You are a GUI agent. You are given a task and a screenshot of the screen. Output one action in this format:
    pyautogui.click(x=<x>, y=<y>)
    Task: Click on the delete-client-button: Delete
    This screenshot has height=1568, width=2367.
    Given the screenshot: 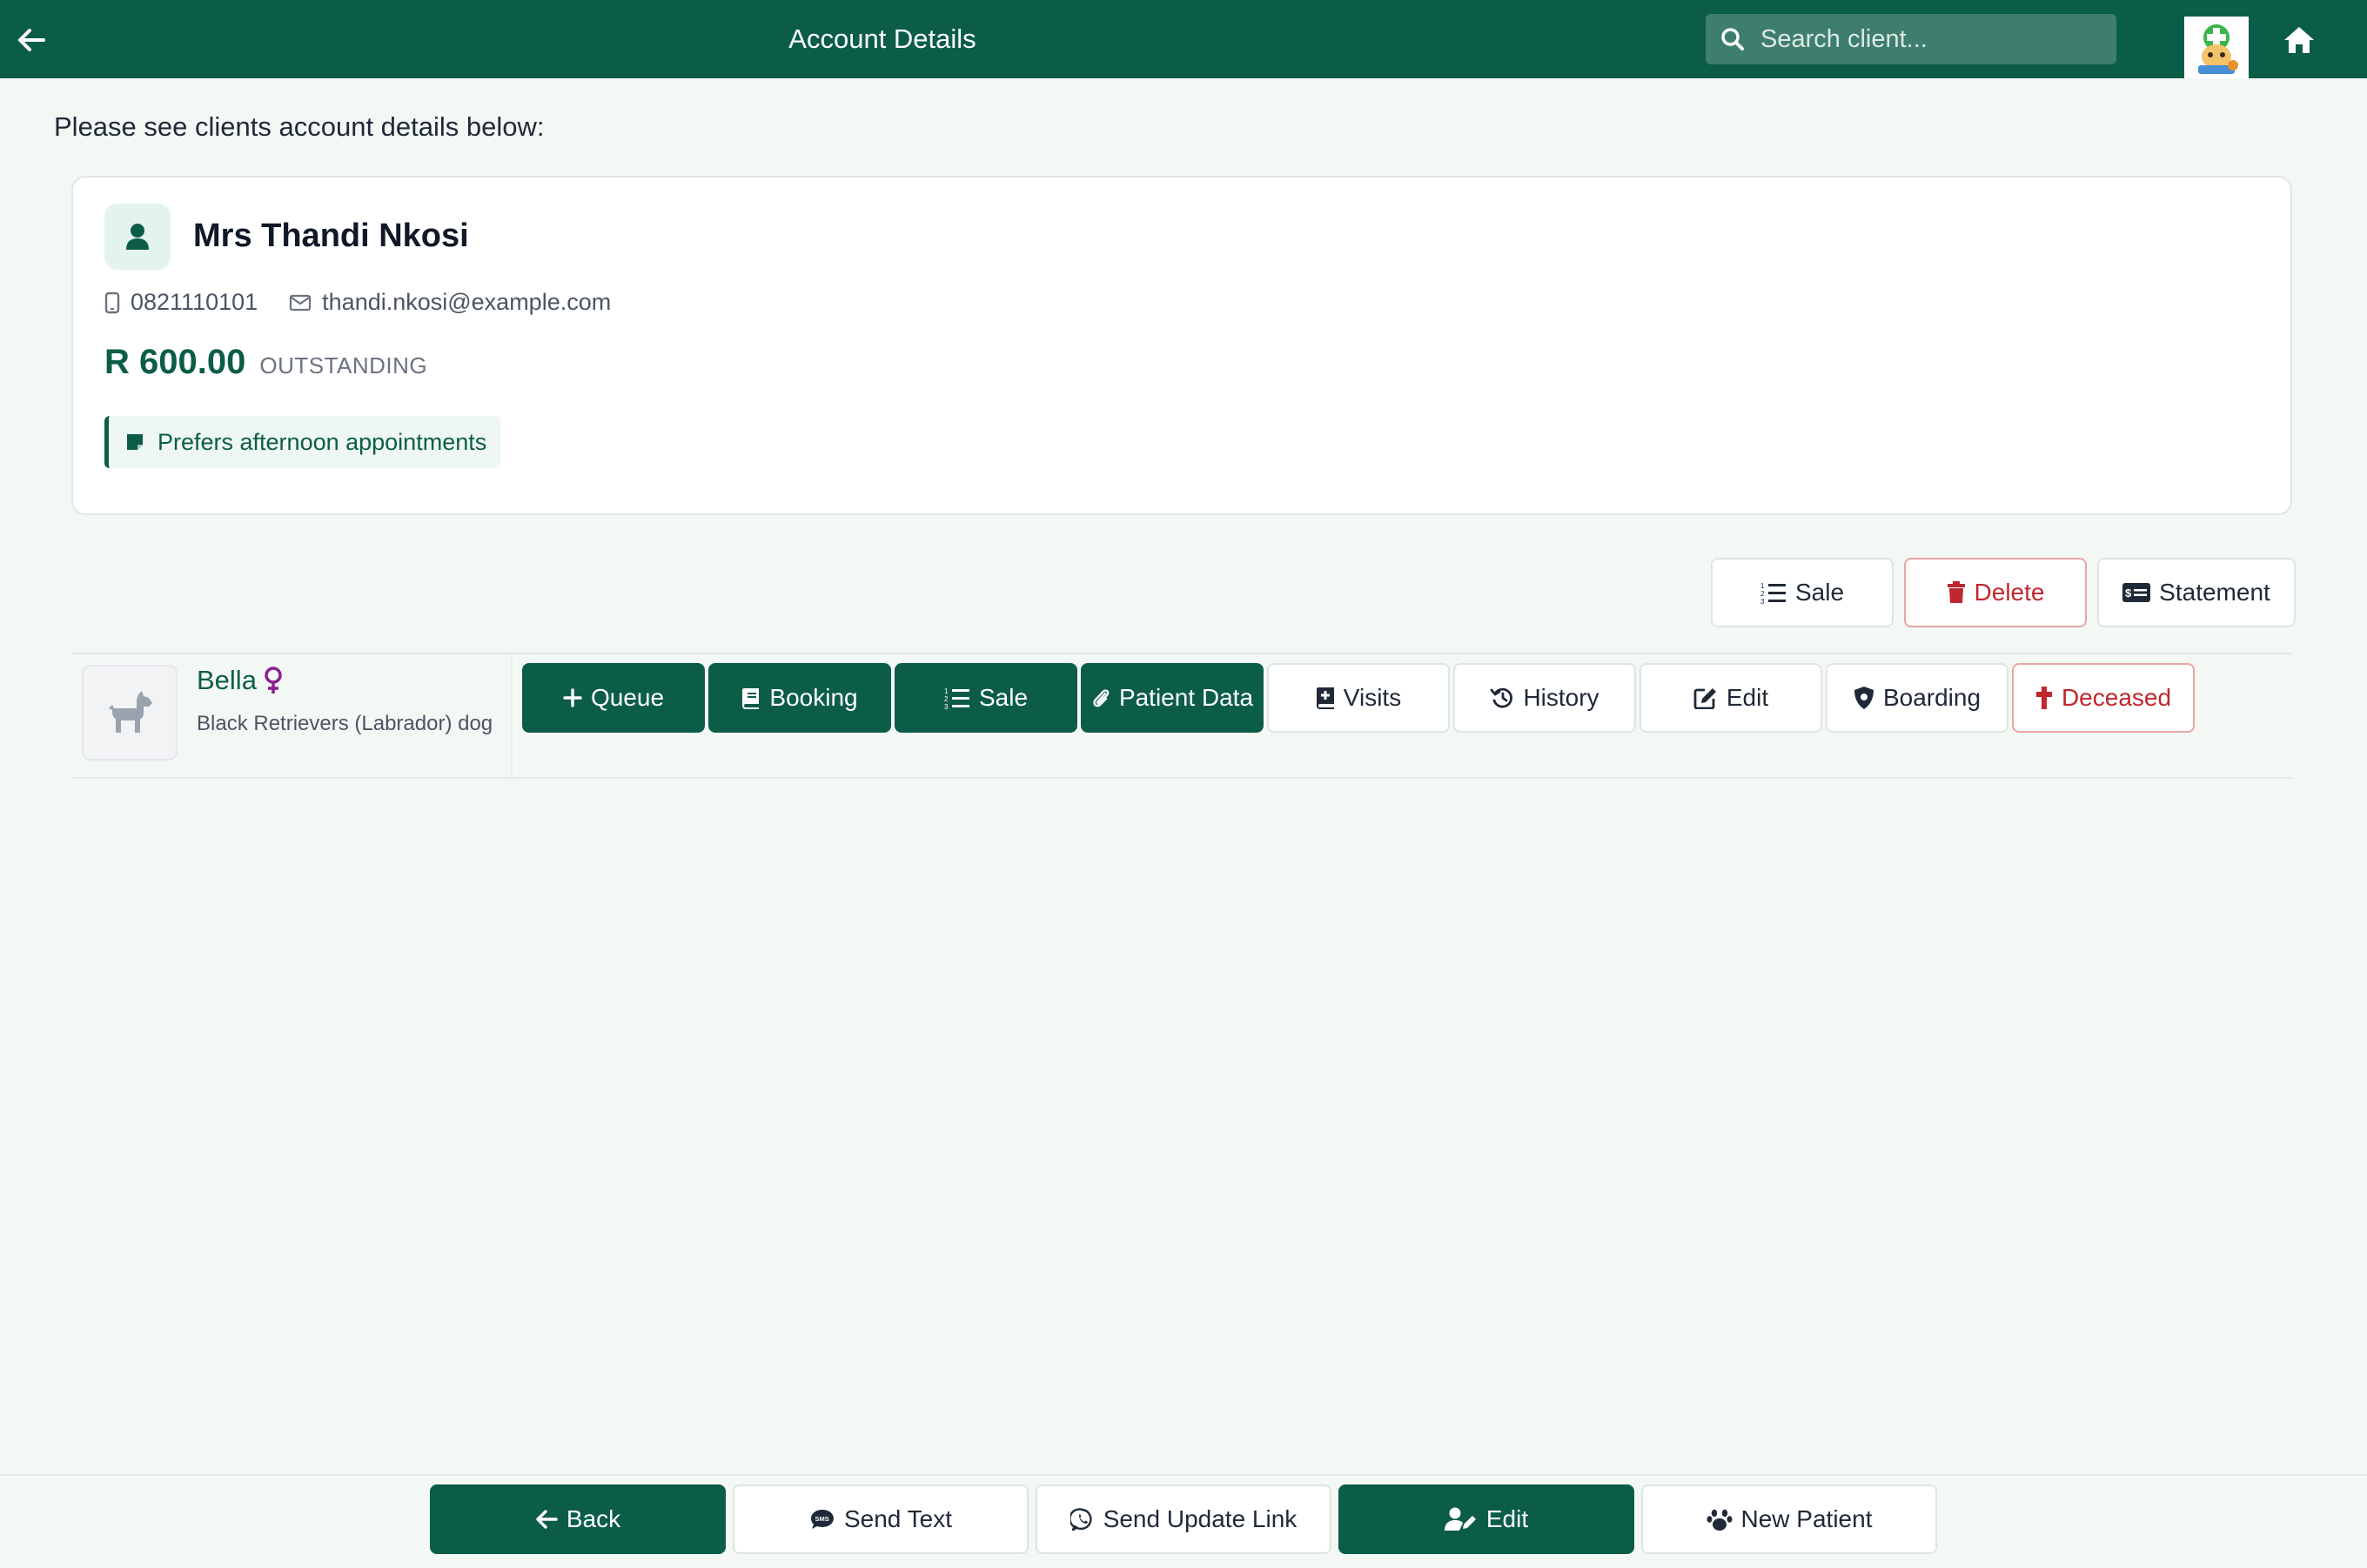 What is the action you would take?
    pyautogui.click(x=1995, y=593)
    